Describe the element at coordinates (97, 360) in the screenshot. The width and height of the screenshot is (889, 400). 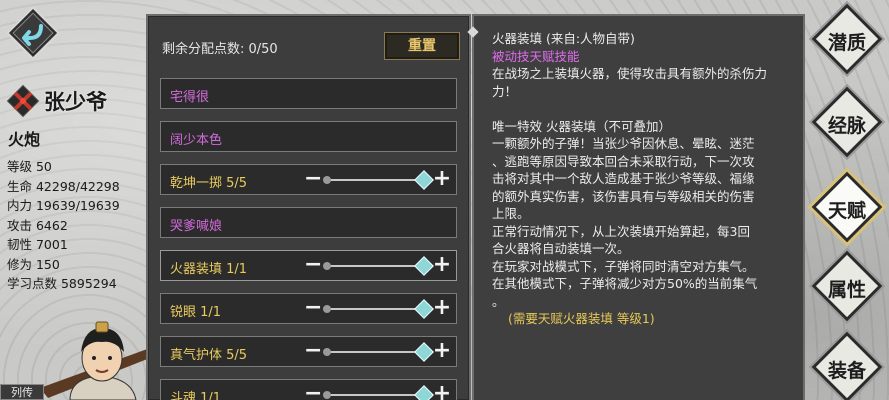
I see `character-portrait` at that location.